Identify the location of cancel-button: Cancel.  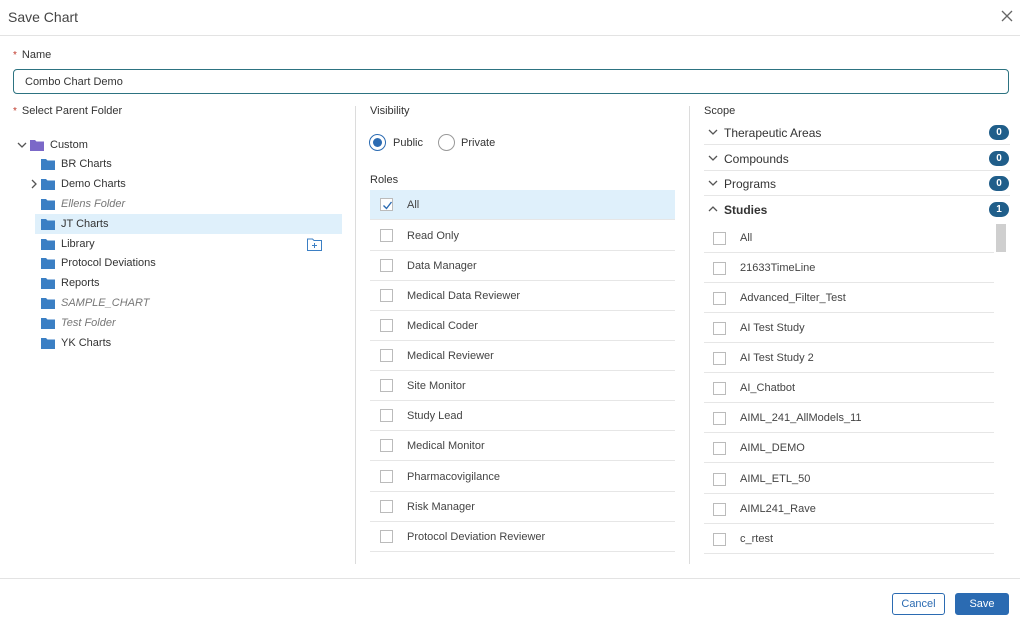
(918, 604).